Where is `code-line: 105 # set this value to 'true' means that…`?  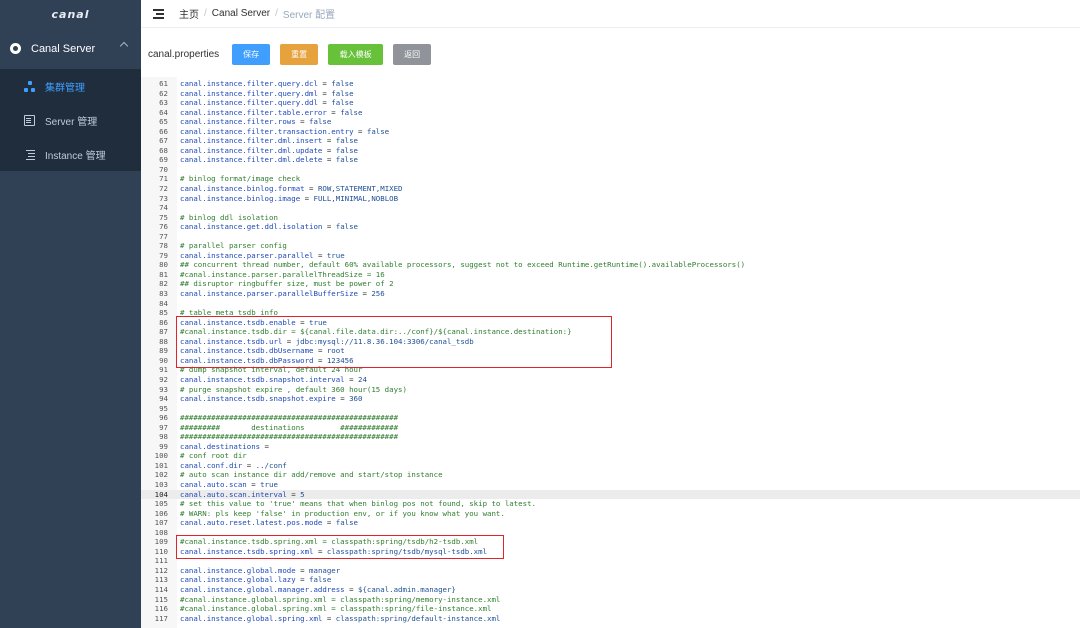
code-line: 105 # set this value to 'true' means that… is located at coordinates (610, 504).